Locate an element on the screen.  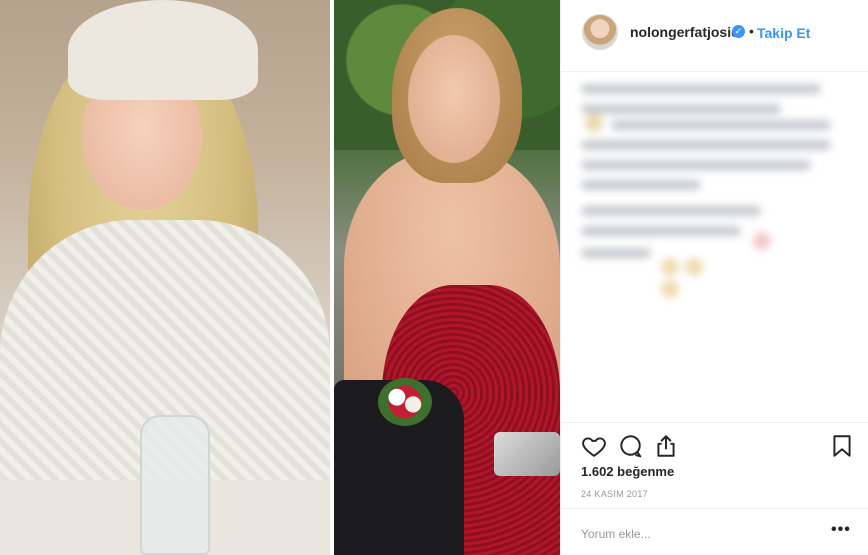
face-shape is located at coordinates (454, 99).